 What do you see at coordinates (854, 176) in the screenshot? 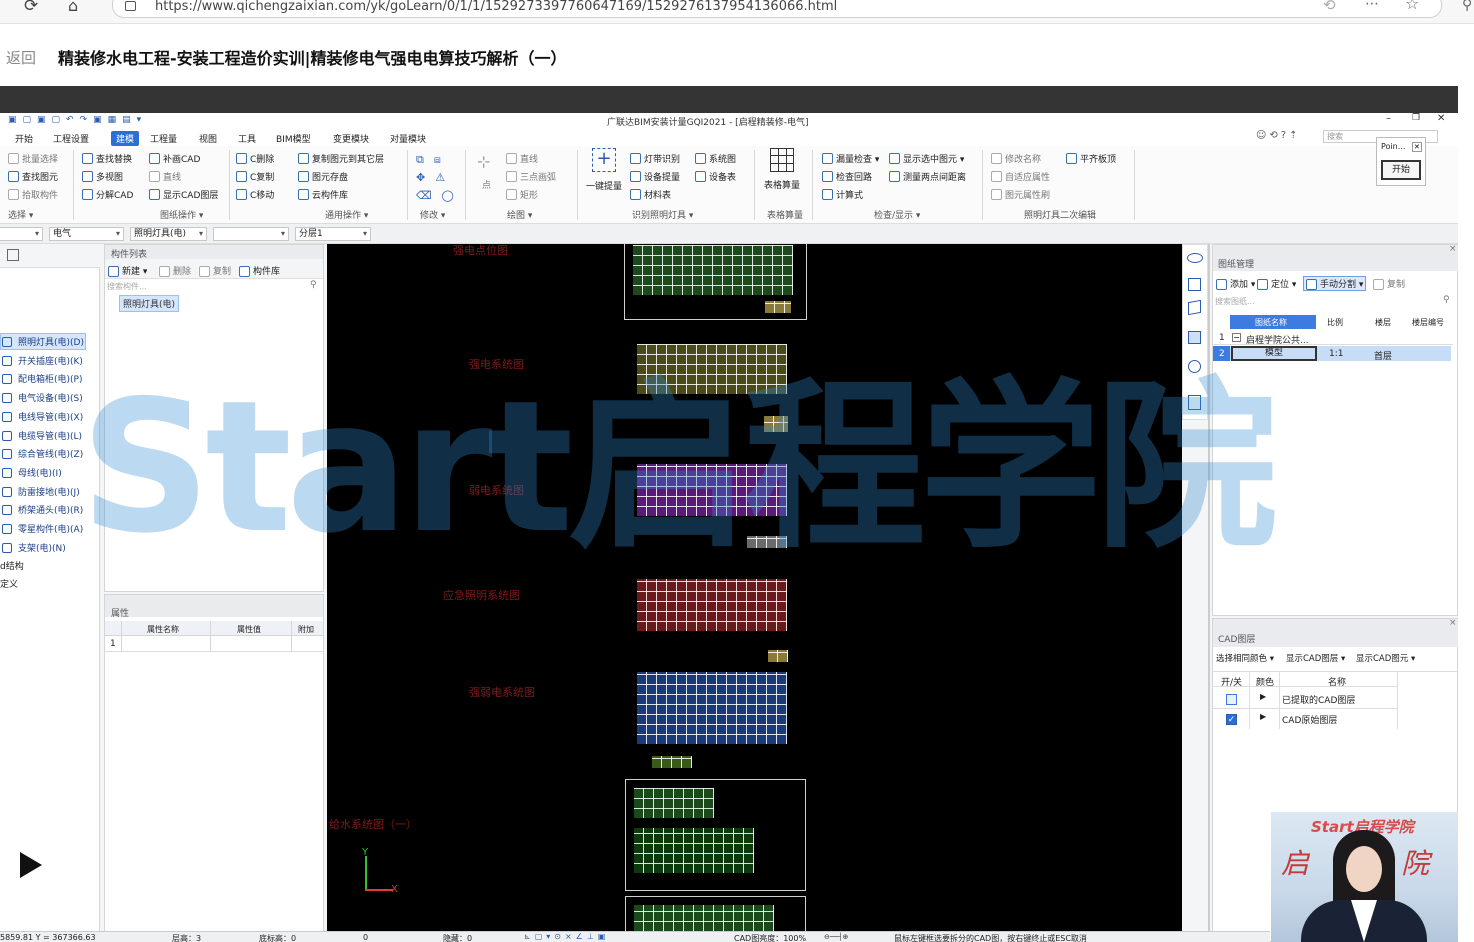
I see `check-circuit-button: 检查回路` at bounding box center [854, 176].